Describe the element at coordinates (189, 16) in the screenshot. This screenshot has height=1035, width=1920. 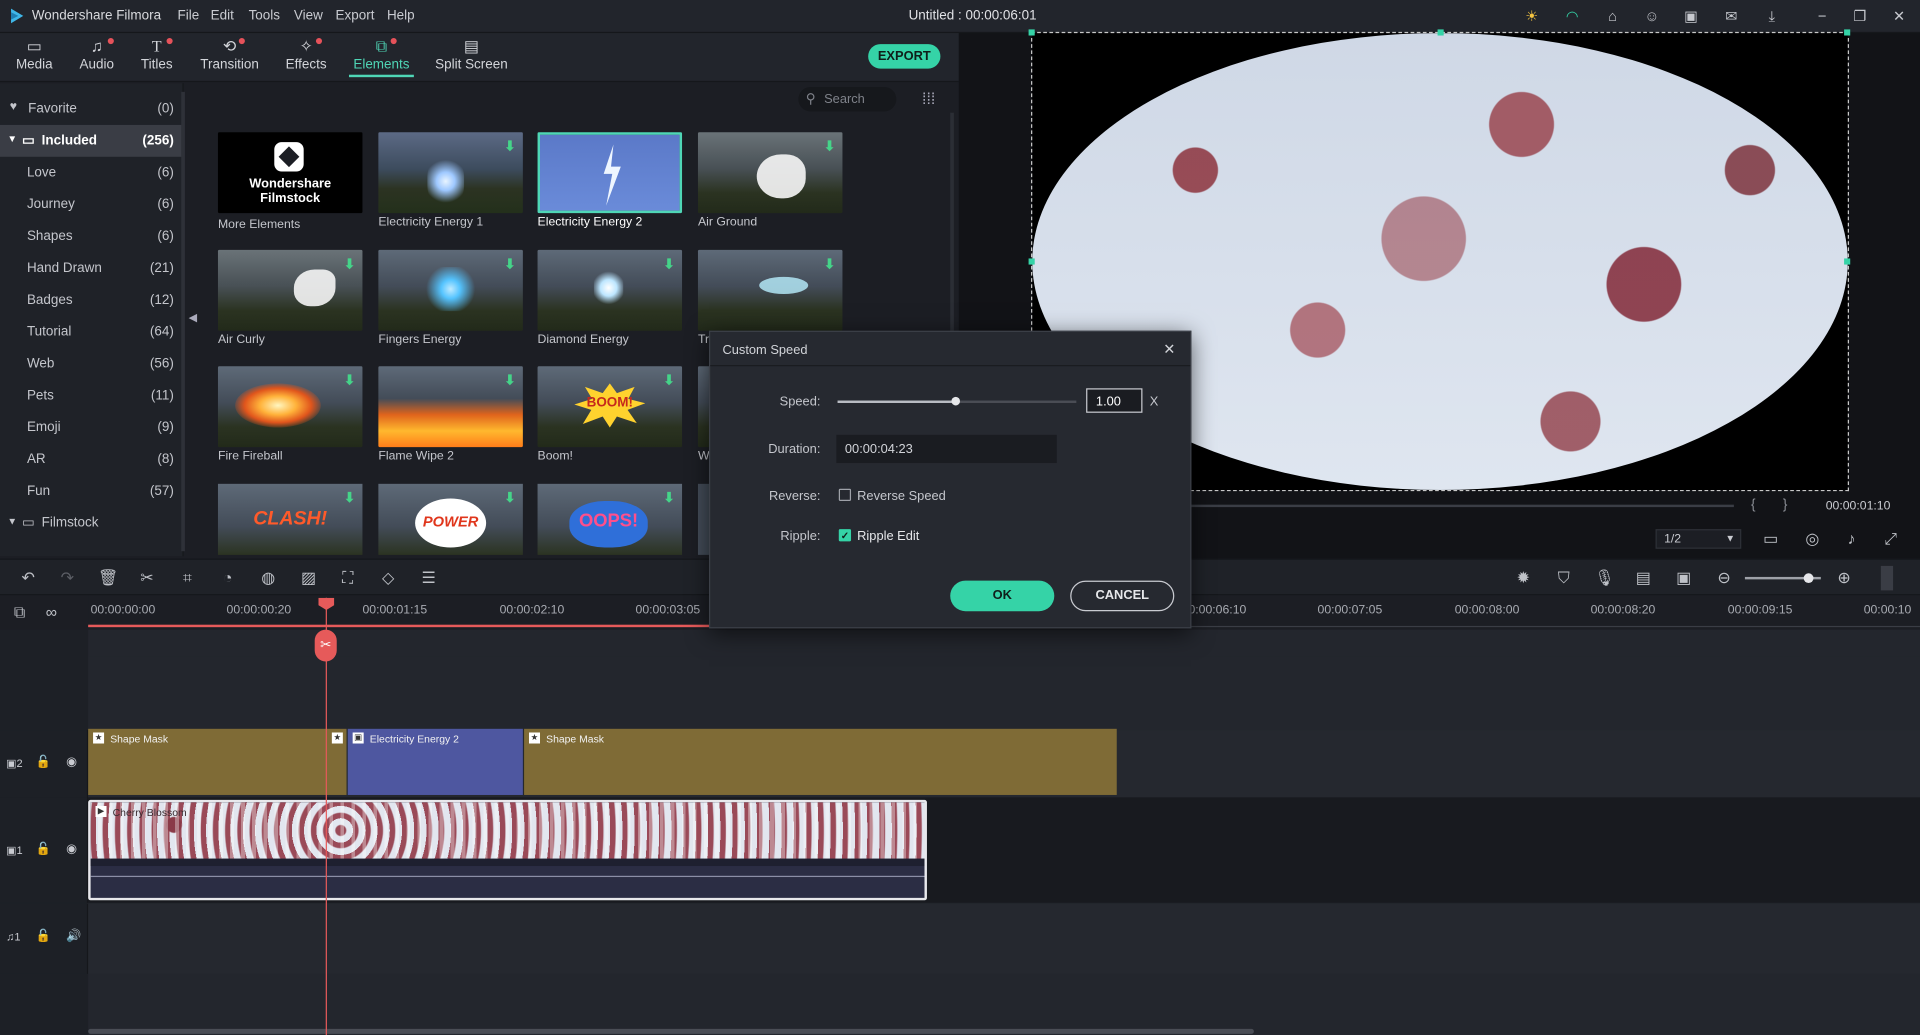
I see `menu-file: File` at that location.